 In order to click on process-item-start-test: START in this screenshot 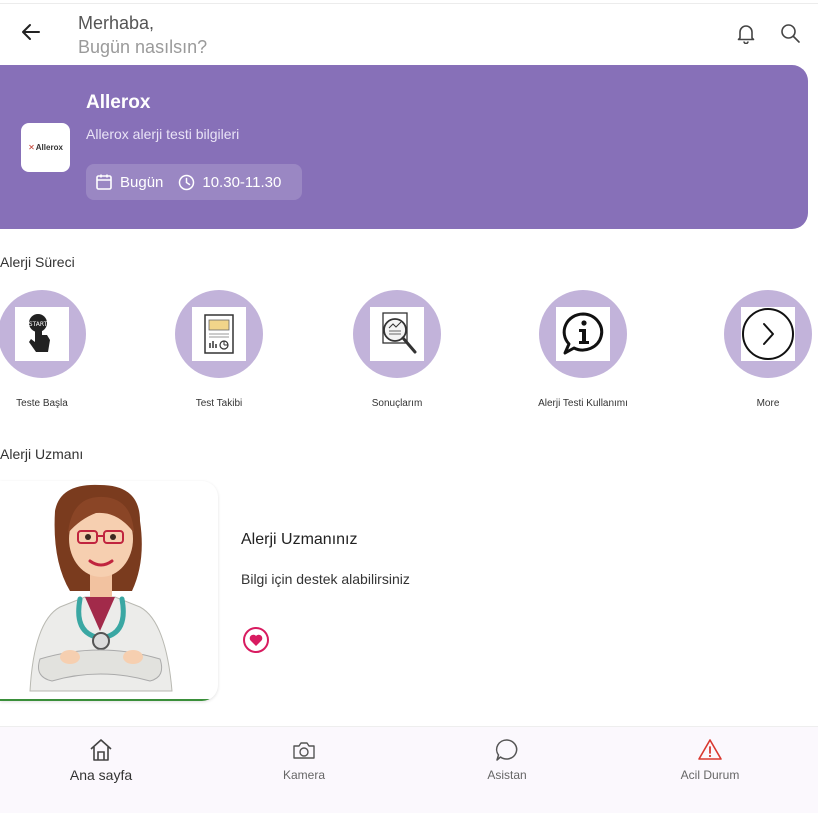, I will do `click(43, 334)`.